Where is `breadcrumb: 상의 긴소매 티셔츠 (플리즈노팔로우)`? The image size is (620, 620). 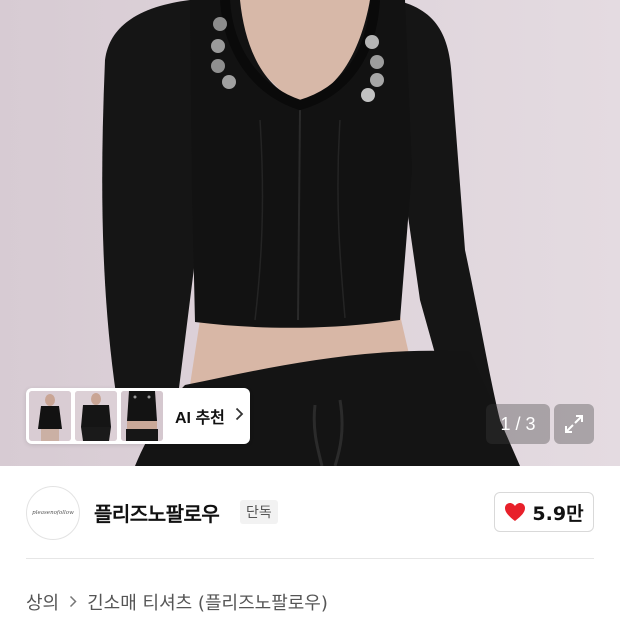
breadcrumb: 상의 긴소매 티셔츠 (플리즈노팔로우) is located at coordinates (177, 602).